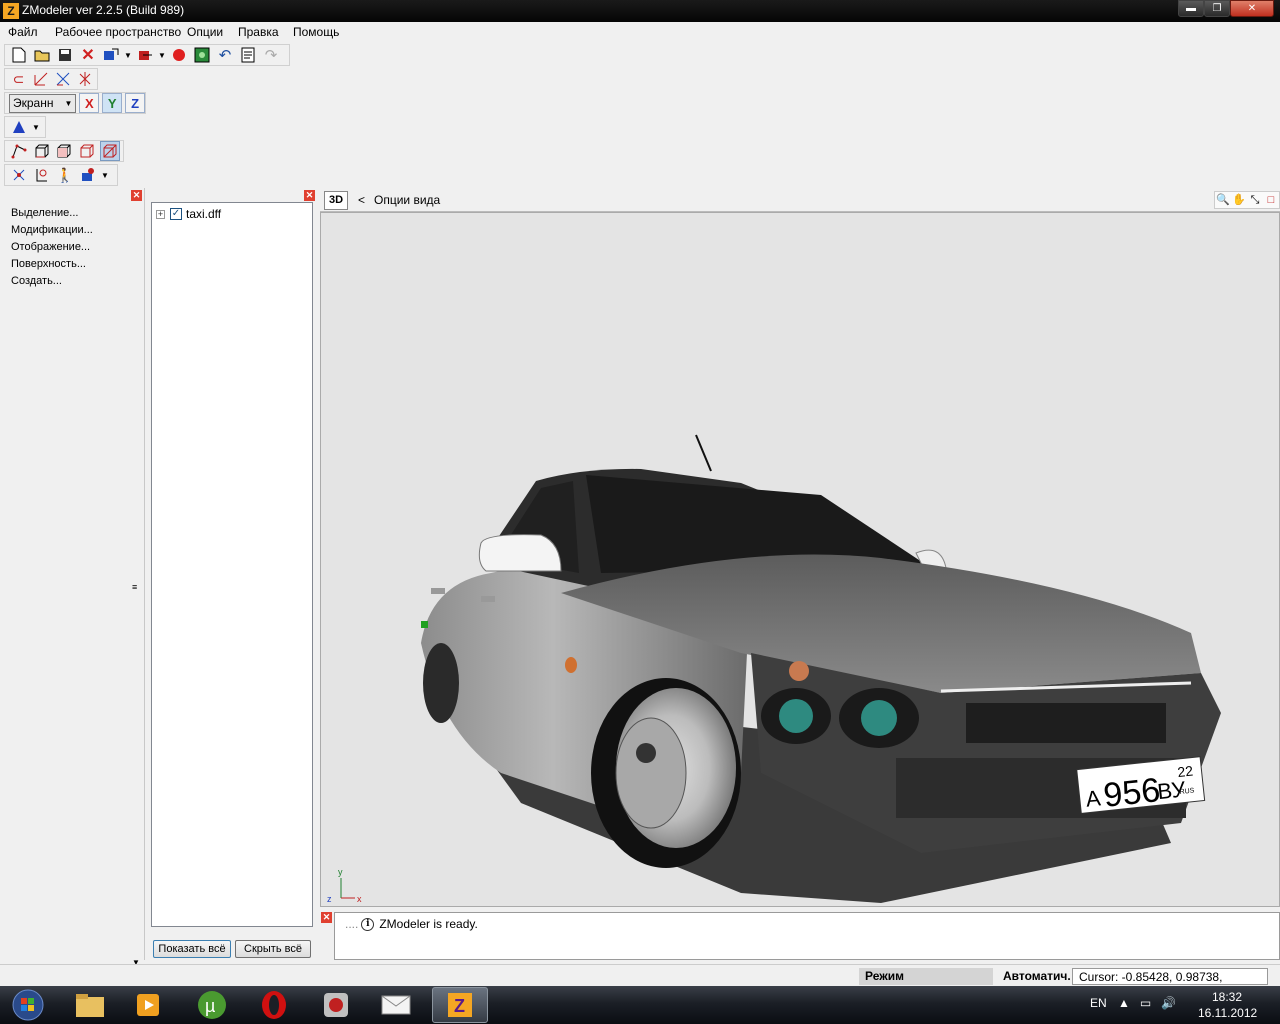 The image size is (1280, 1024). Describe the element at coordinates (148, 1005) in the screenshot. I see `media-player-icon` at that location.